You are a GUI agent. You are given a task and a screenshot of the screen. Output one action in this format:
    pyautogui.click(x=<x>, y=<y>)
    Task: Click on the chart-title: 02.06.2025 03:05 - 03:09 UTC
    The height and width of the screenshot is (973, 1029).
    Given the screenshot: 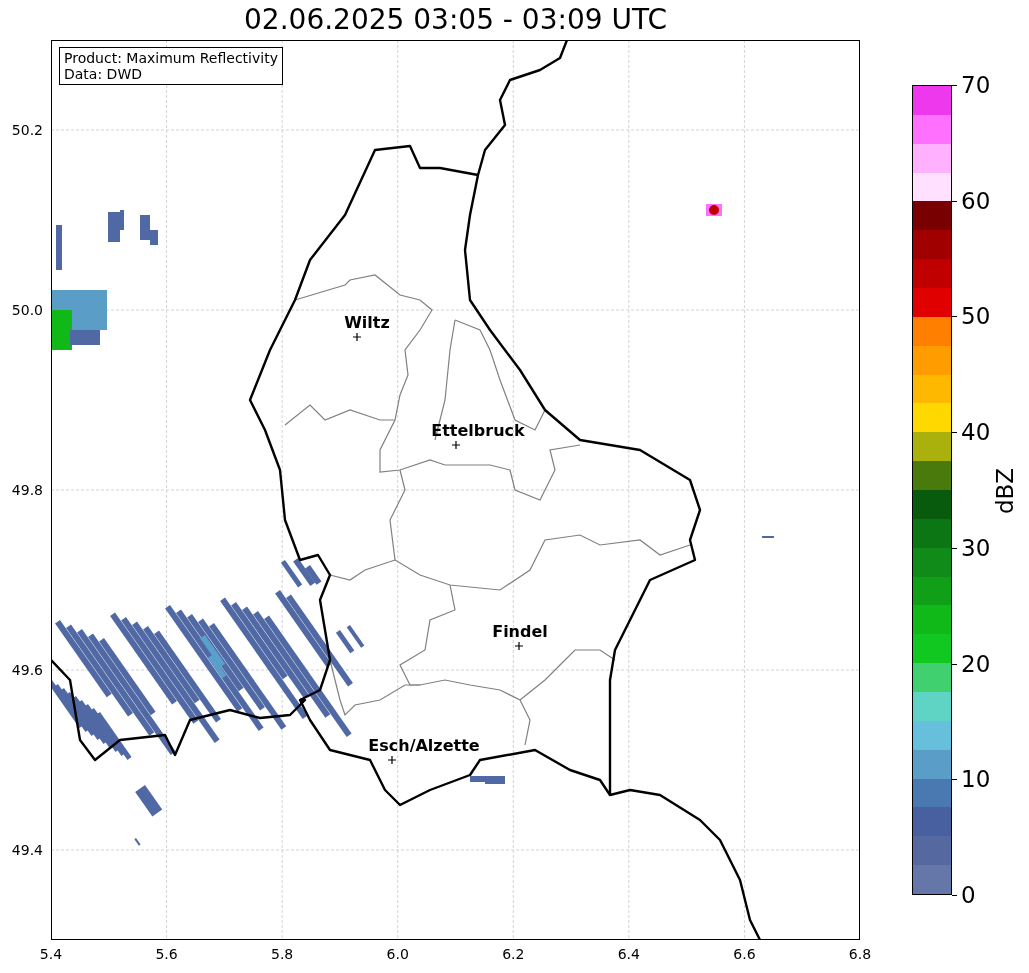 What is the action you would take?
    pyautogui.click(x=455, y=20)
    